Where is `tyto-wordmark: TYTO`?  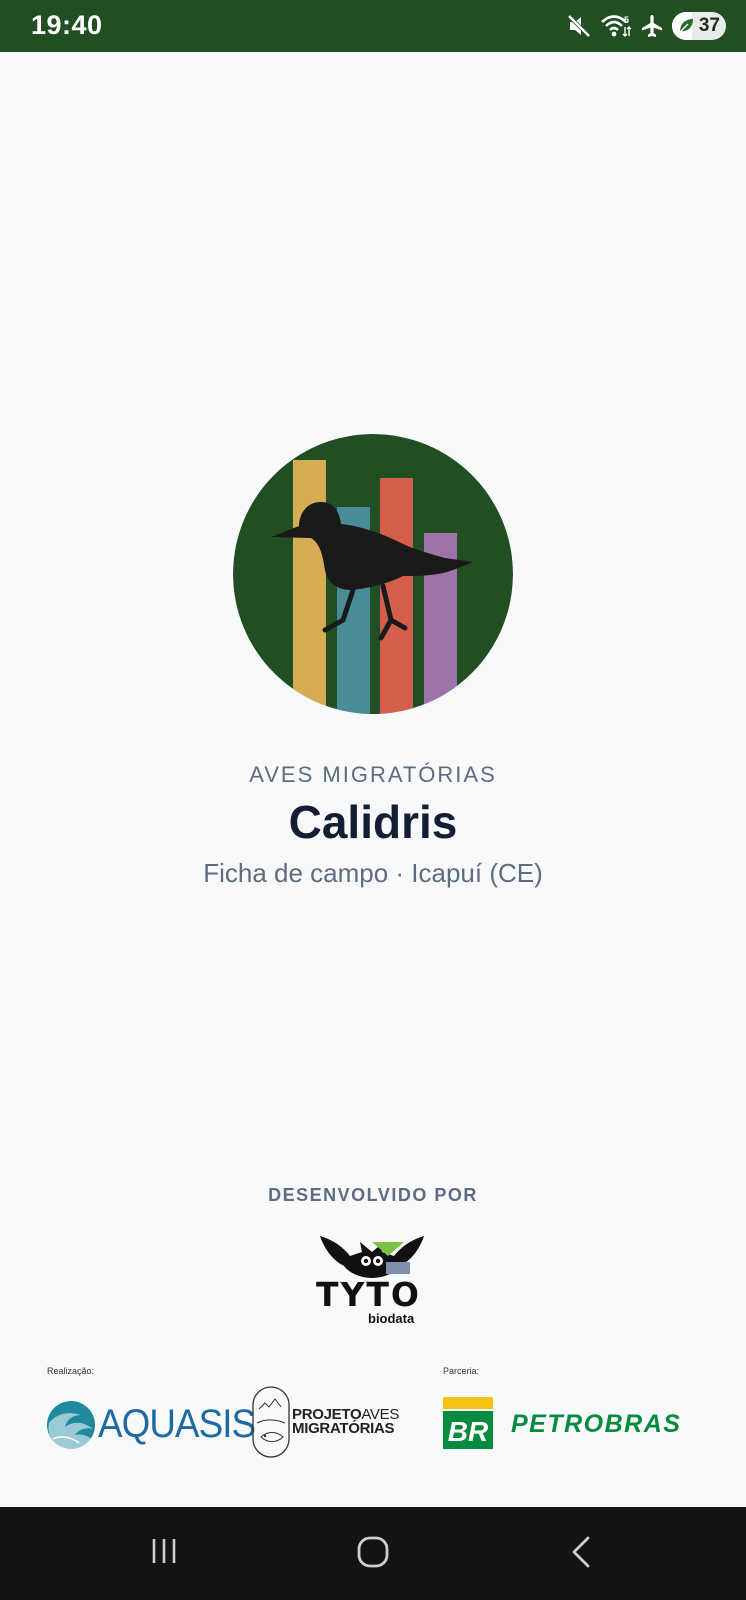 tyto-wordmark: TYTO is located at coordinates (368, 1294).